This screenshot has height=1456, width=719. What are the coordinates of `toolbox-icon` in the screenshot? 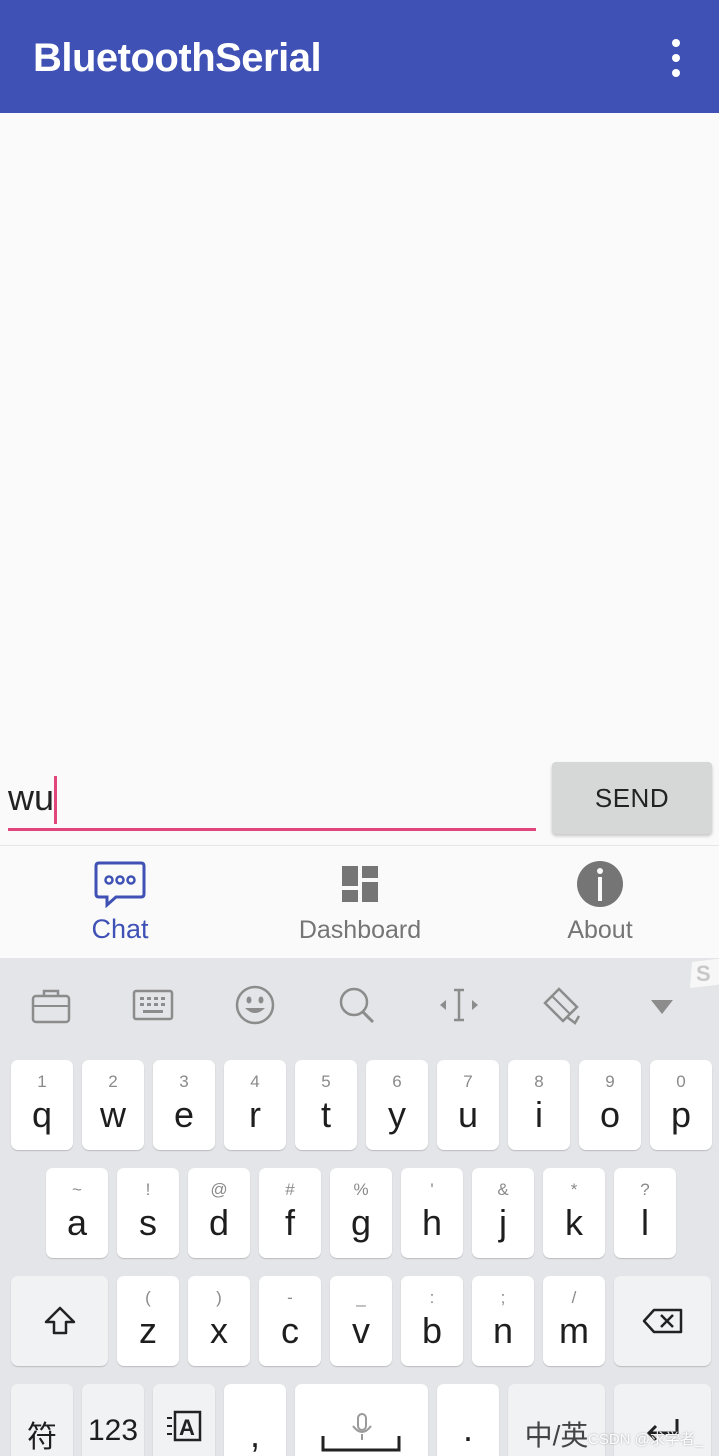 It's located at (51, 1005).